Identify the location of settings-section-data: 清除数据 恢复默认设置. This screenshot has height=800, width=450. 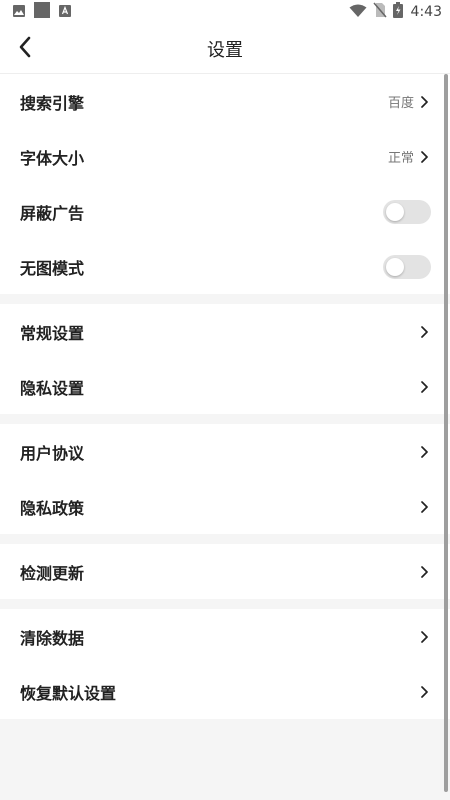
(225, 664).